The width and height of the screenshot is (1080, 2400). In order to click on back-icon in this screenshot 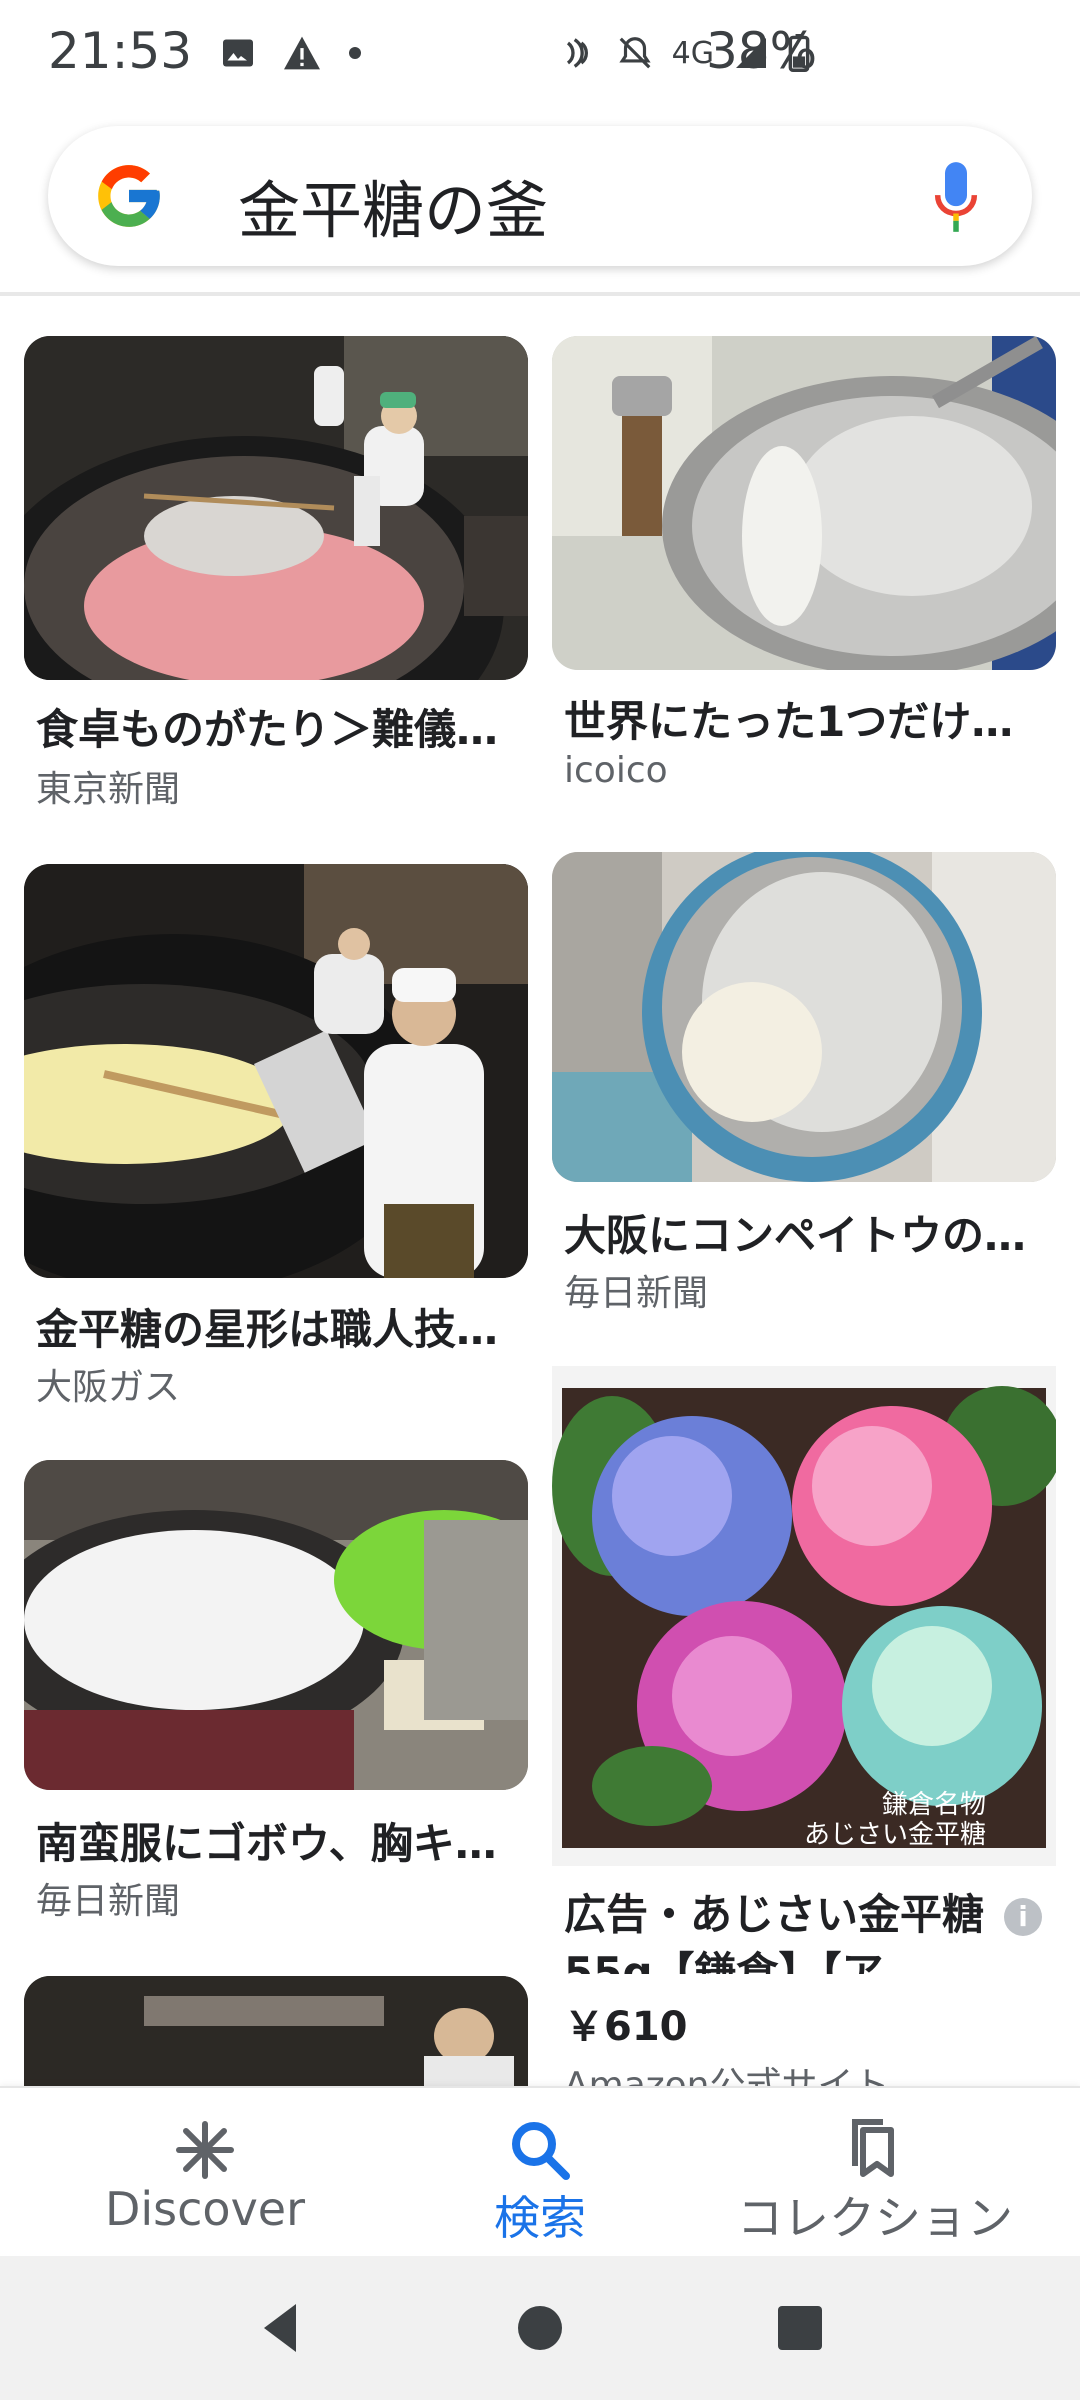, I will do `click(280, 2328)`.